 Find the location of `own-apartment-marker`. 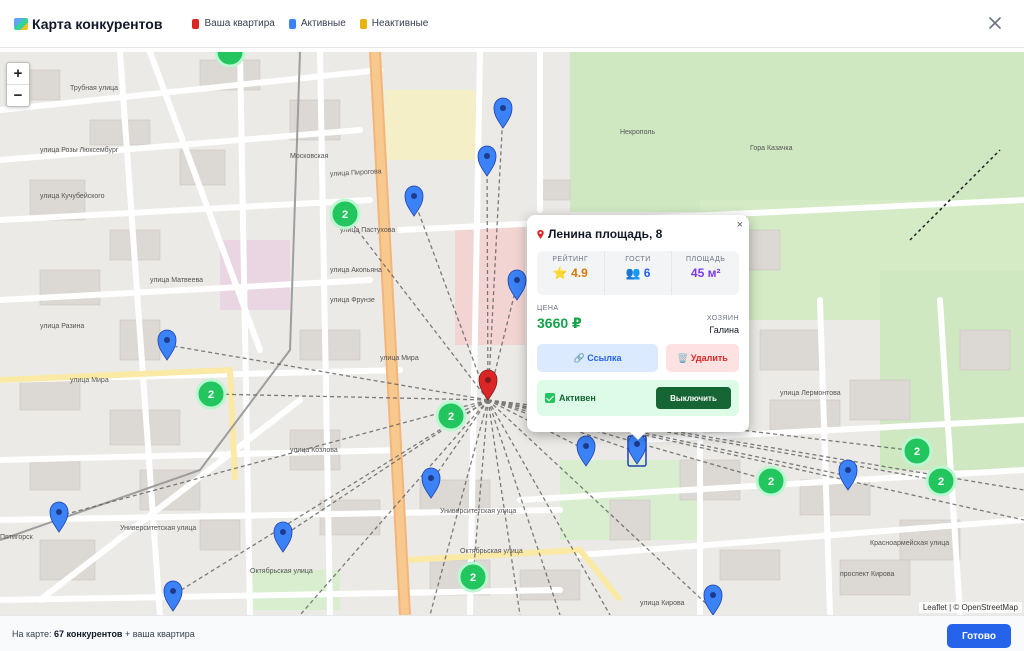

own-apartment-marker is located at coordinates (488, 385).